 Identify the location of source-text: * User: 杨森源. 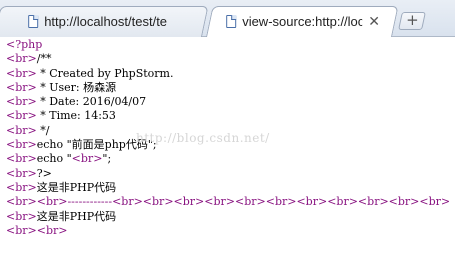
(76, 87).